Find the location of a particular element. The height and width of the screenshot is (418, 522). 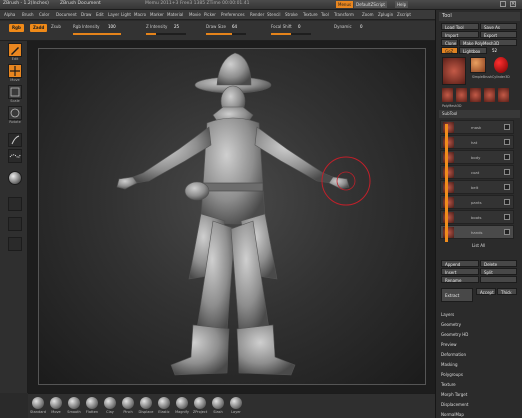

brush-zproject is located at coordinates (200, 403).